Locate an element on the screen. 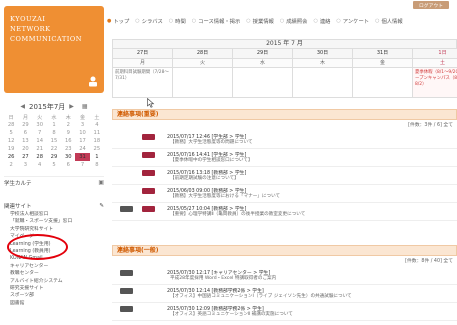 This screenshot has height=325, width=457. calendar-day: 12 is located at coordinates (11, 141).